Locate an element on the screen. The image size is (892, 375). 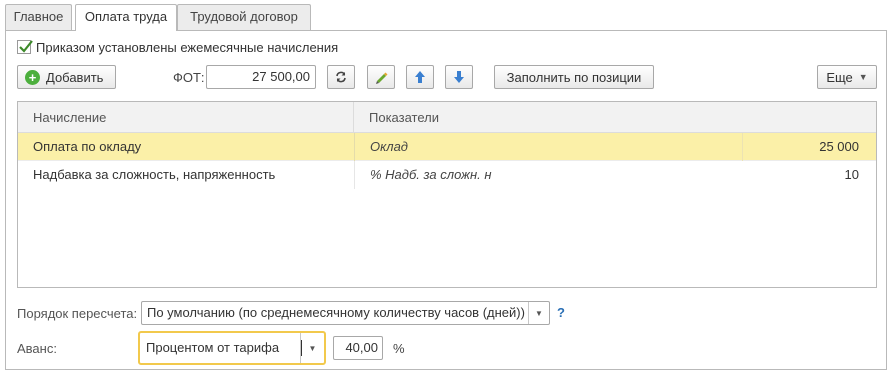
monthly-accruals-checkbox is located at coordinates (25, 47).